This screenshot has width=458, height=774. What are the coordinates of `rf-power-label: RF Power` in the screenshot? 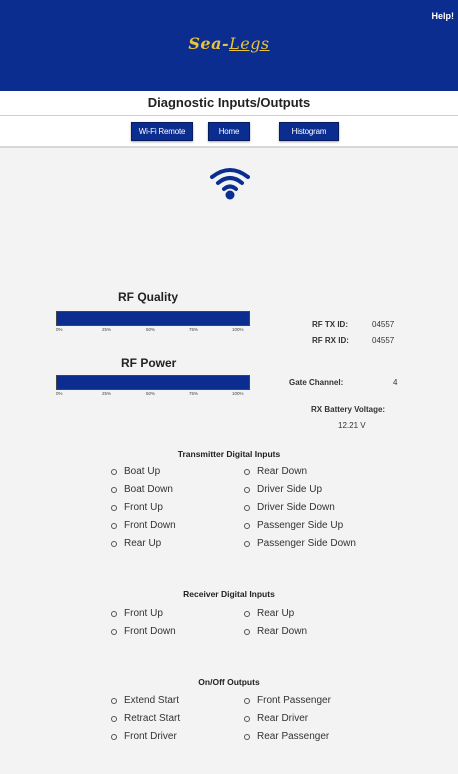 It's located at (149, 363).